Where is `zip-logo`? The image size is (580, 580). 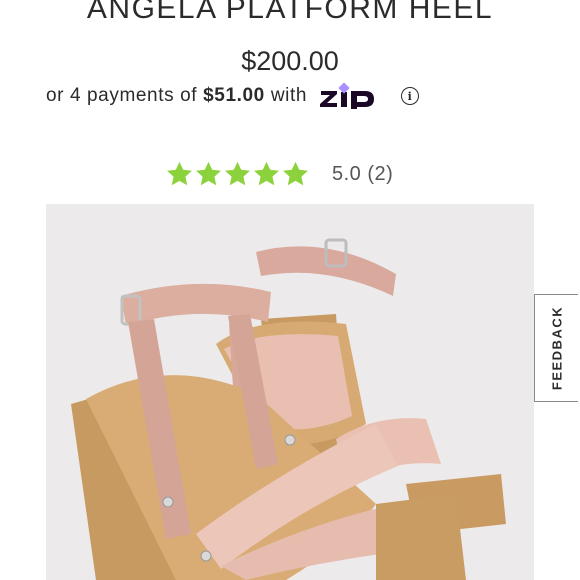
zip-logo is located at coordinates (353, 96).